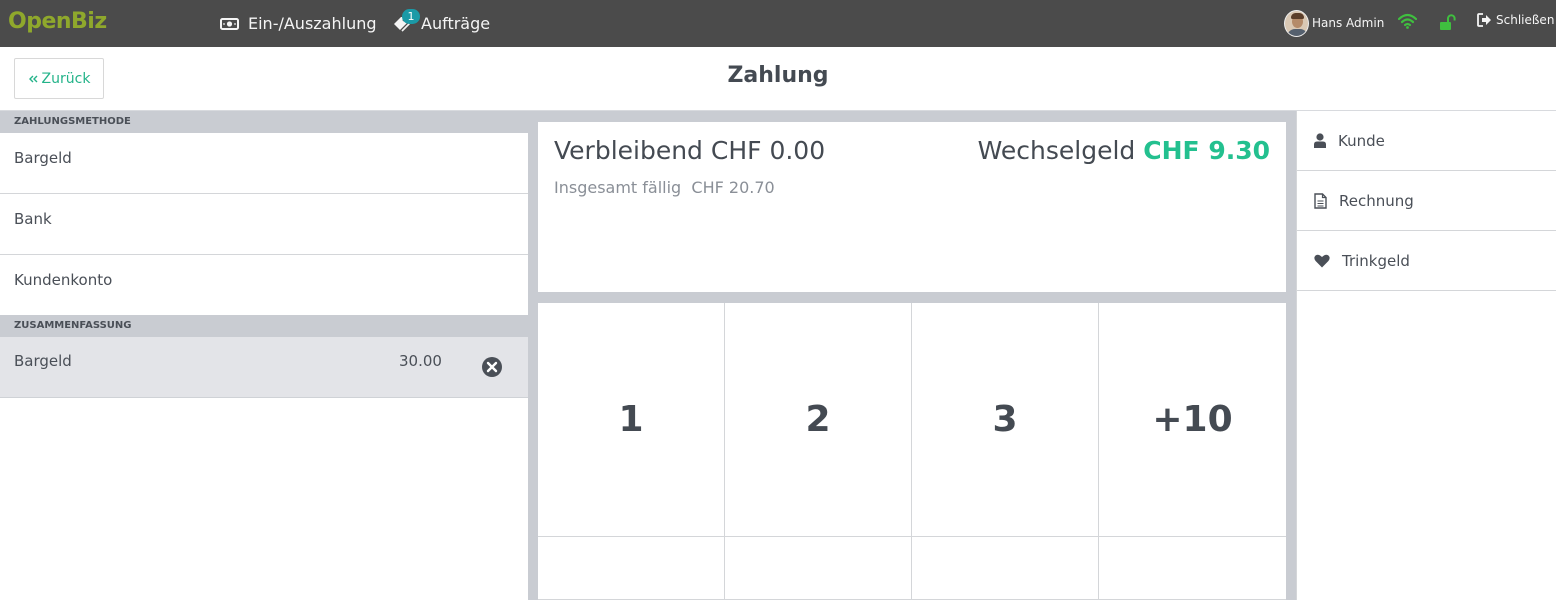 The width and height of the screenshot is (1556, 600). I want to click on document-icon, so click(1320, 200).